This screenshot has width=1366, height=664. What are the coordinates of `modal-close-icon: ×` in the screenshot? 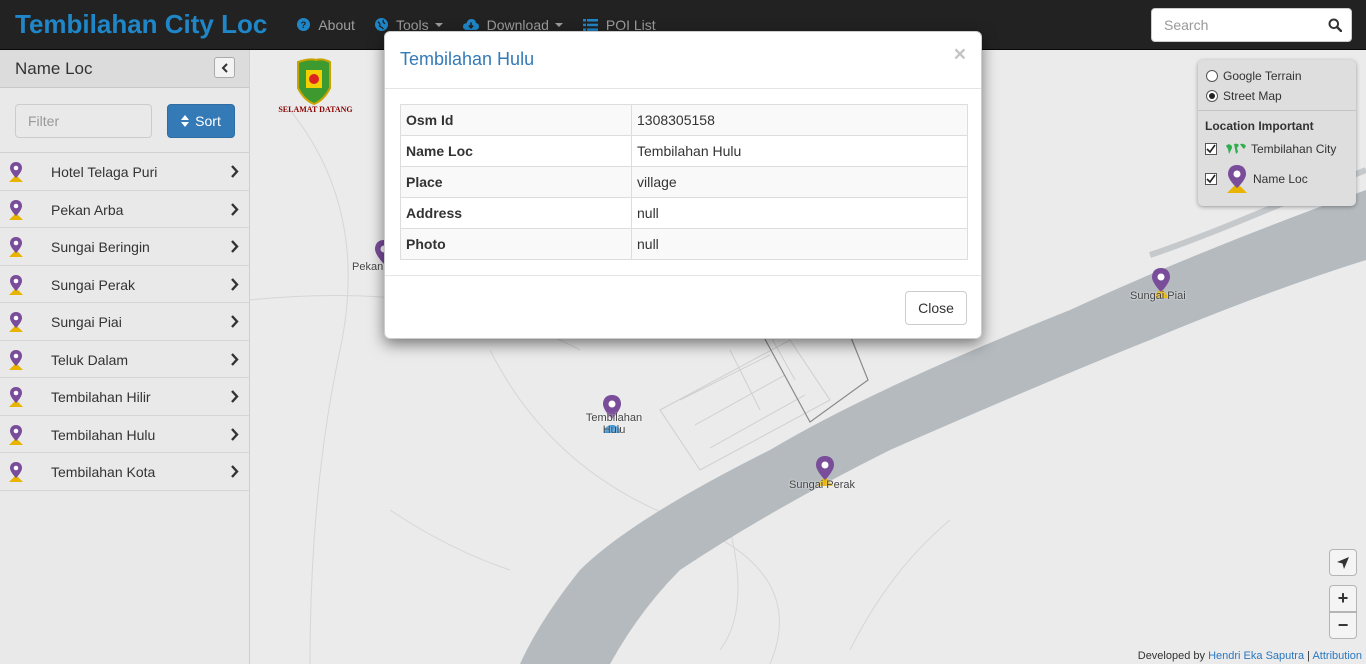 It's located at (960, 54).